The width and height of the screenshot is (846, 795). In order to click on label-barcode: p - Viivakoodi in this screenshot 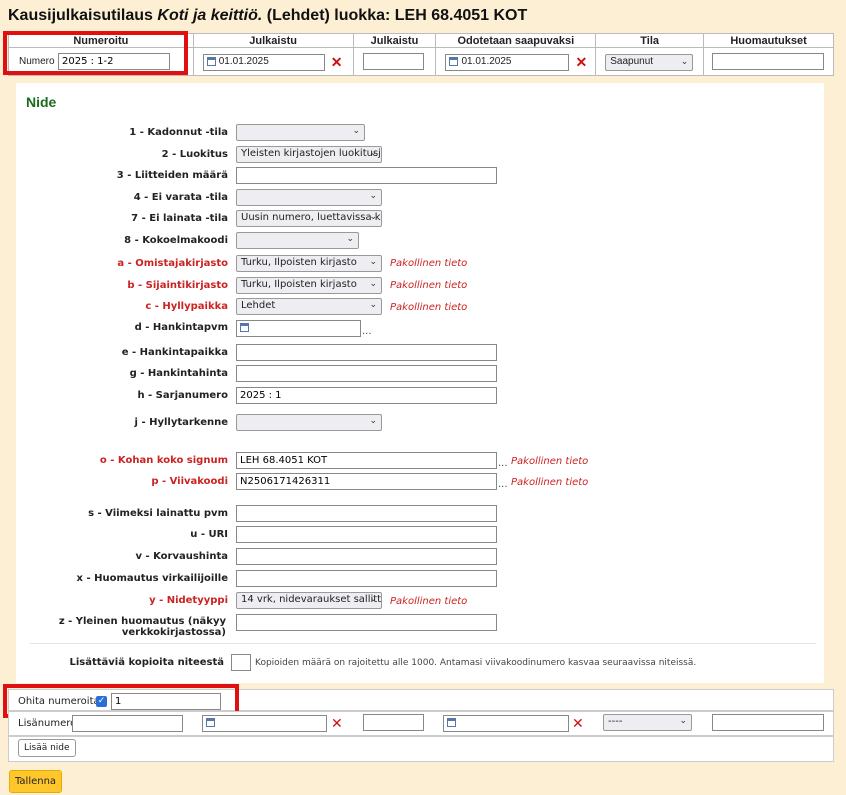, I will do `click(189, 481)`.